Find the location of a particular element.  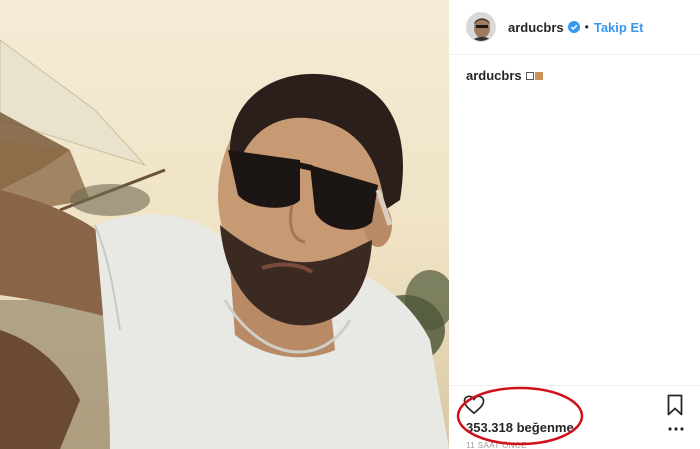

avatar-image is located at coordinates (481, 27).